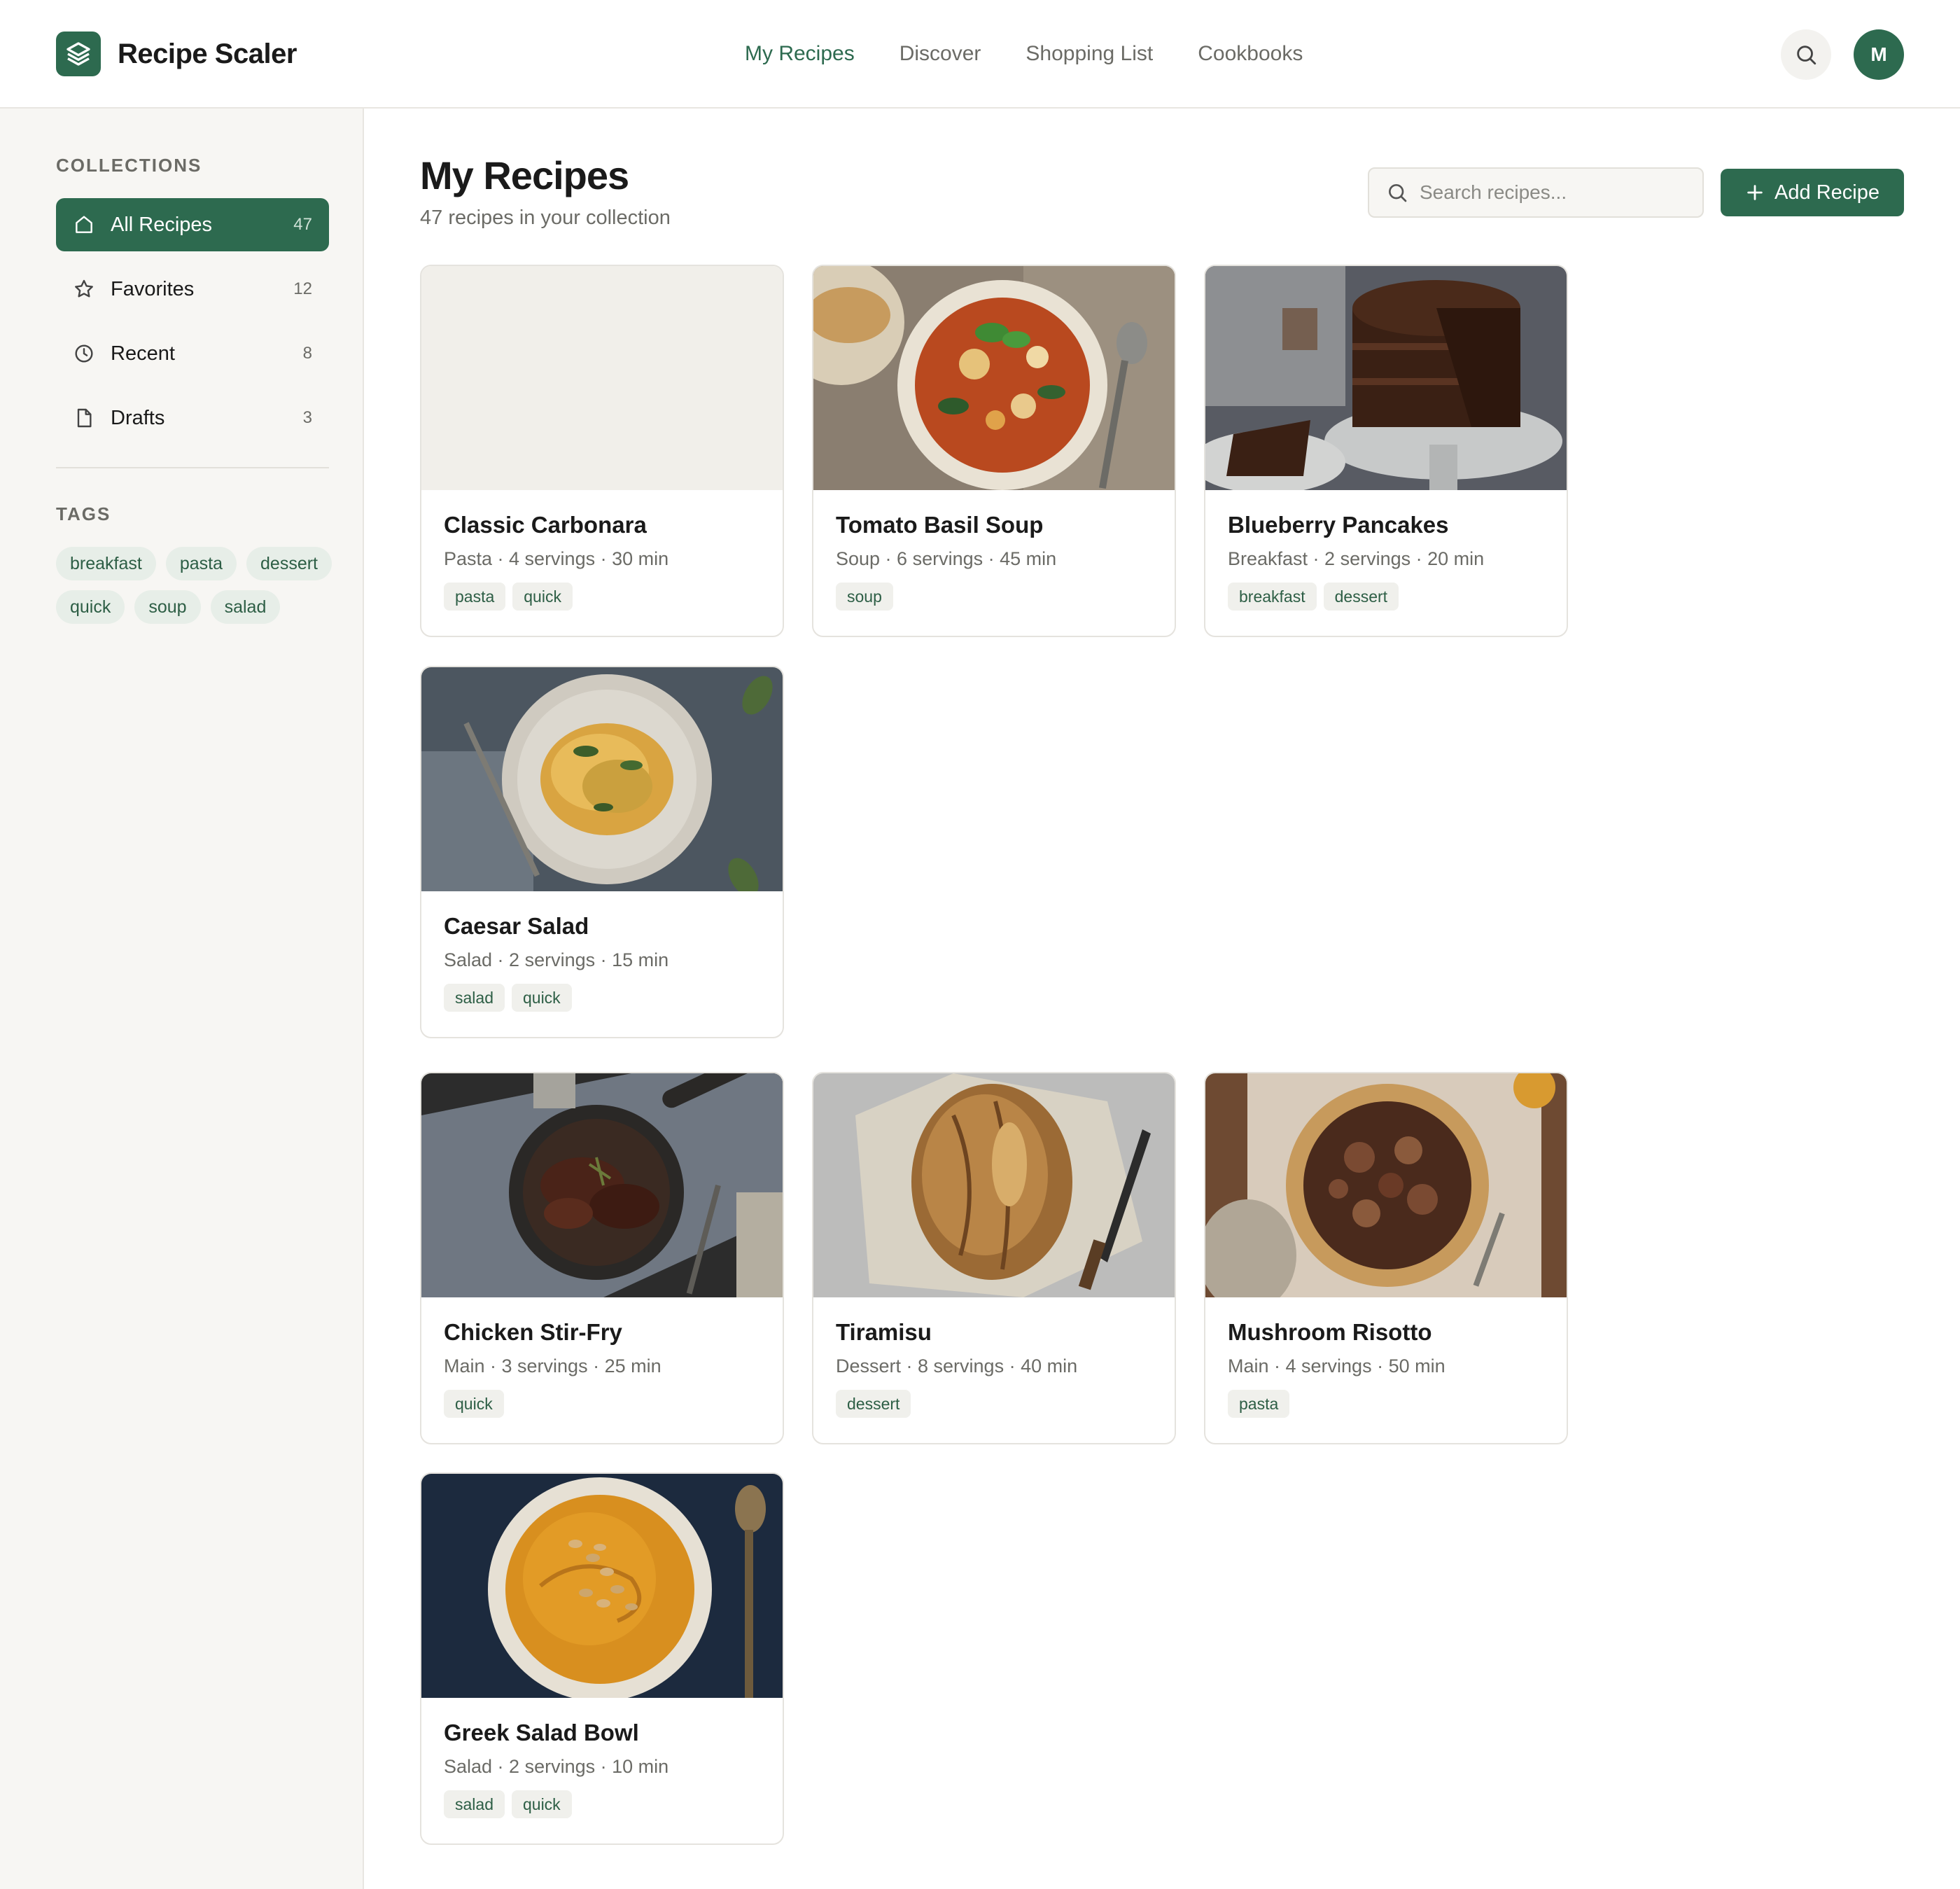 The image size is (1960, 1889). Describe the element at coordinates (167, 607) in the screenshot. I see `tag-pill-soup: soup` at that location.